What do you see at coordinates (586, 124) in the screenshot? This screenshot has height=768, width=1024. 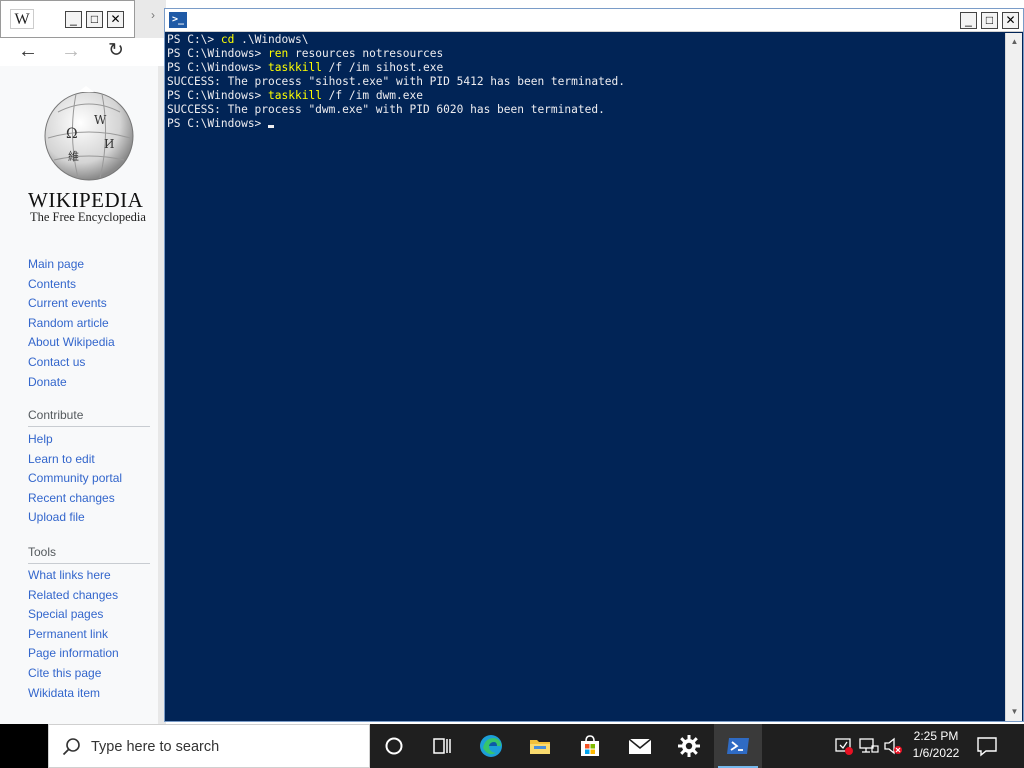 I see `console-current-line: PS C:\Windows>` at bounding box center [586, 124].